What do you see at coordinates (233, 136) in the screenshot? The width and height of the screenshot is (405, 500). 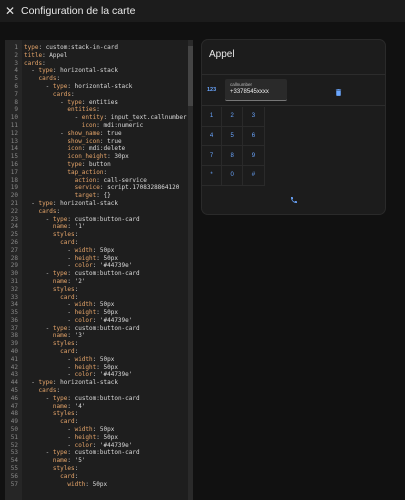 I see `keypad-key: 5` at bounding box center [233, 136].